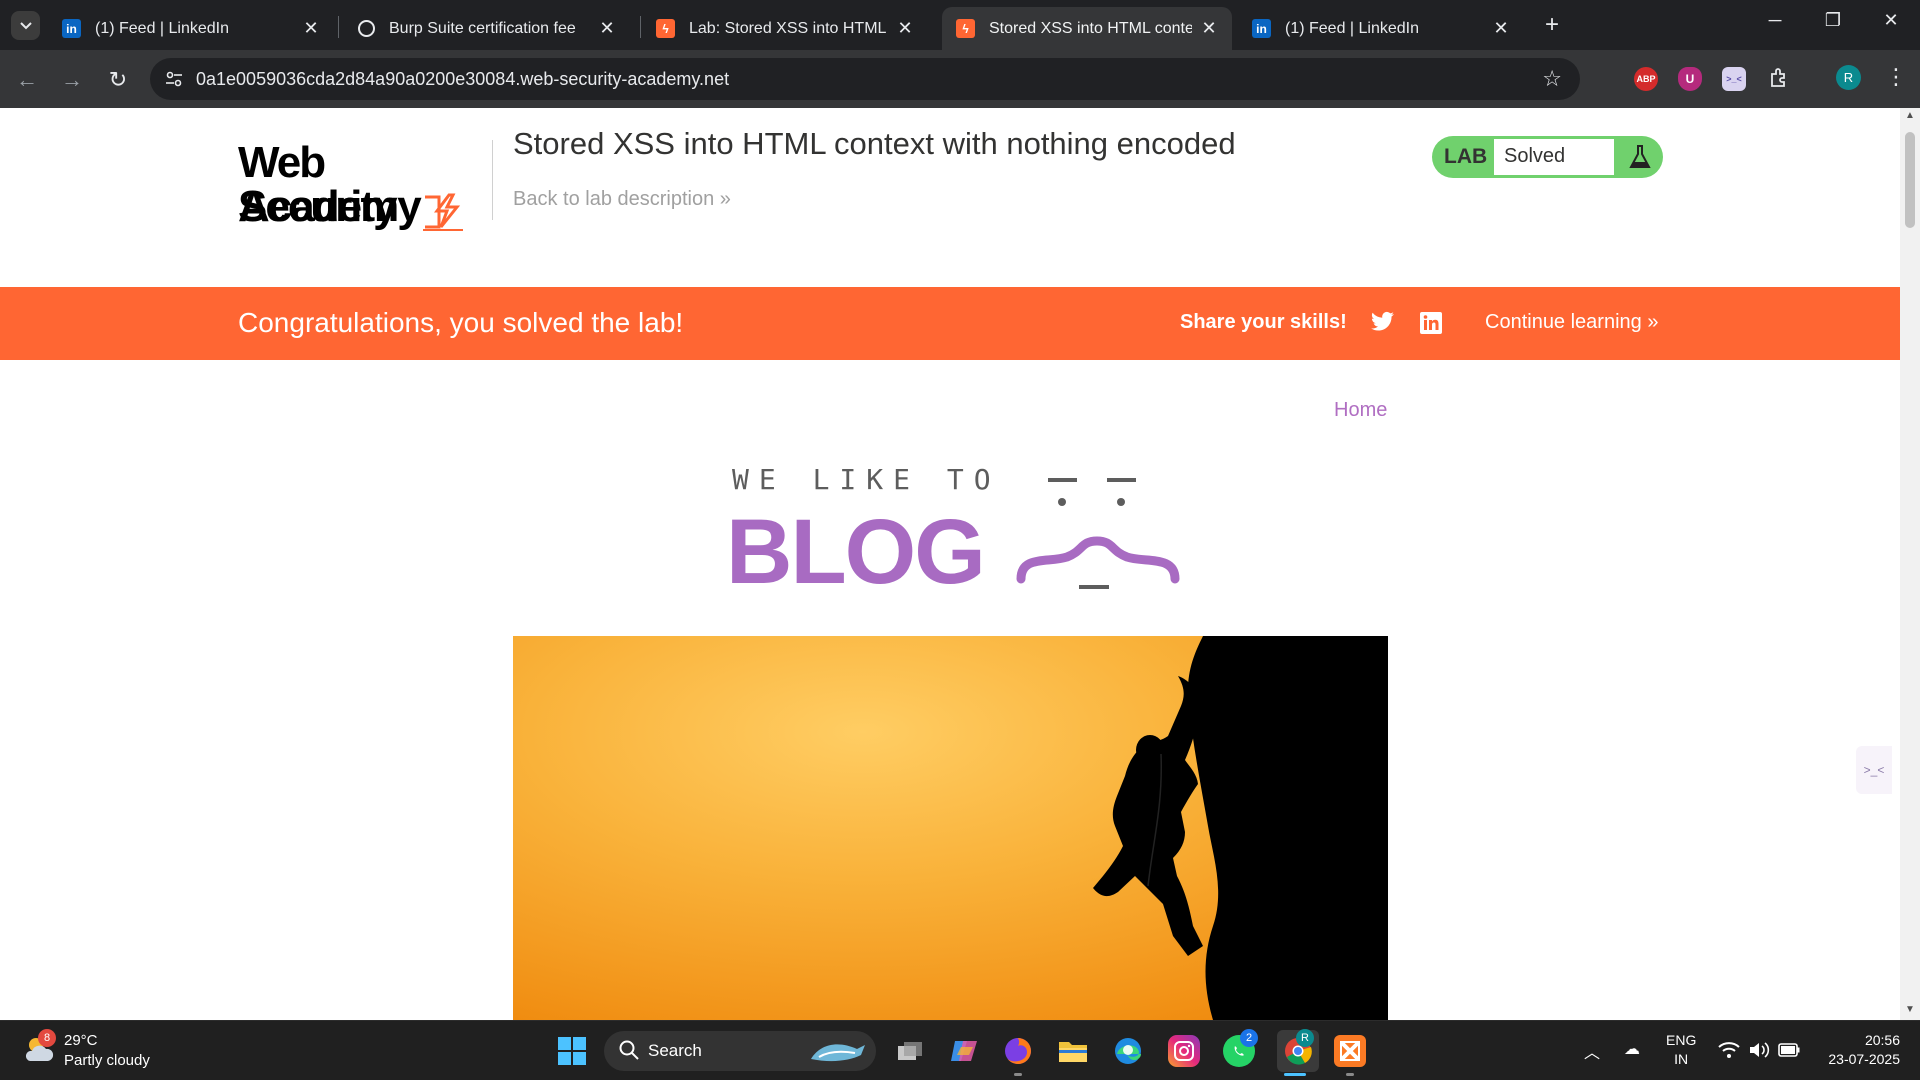  Describe the element at coordinates (1910, 564) in the screenshot. I see `page-scrollbar: ▲ ▼` at that location.